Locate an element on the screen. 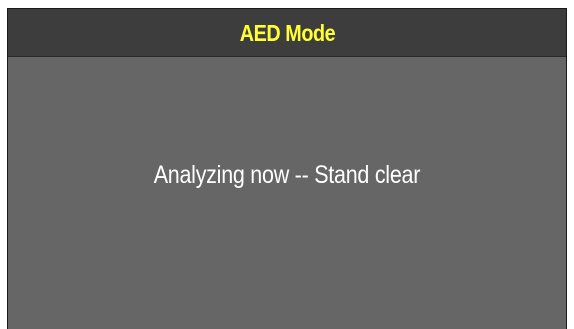 Image resolution: width=574 pixels, height=329 pixels. title-bar: AED Mode is located at coordinates (287, 33).